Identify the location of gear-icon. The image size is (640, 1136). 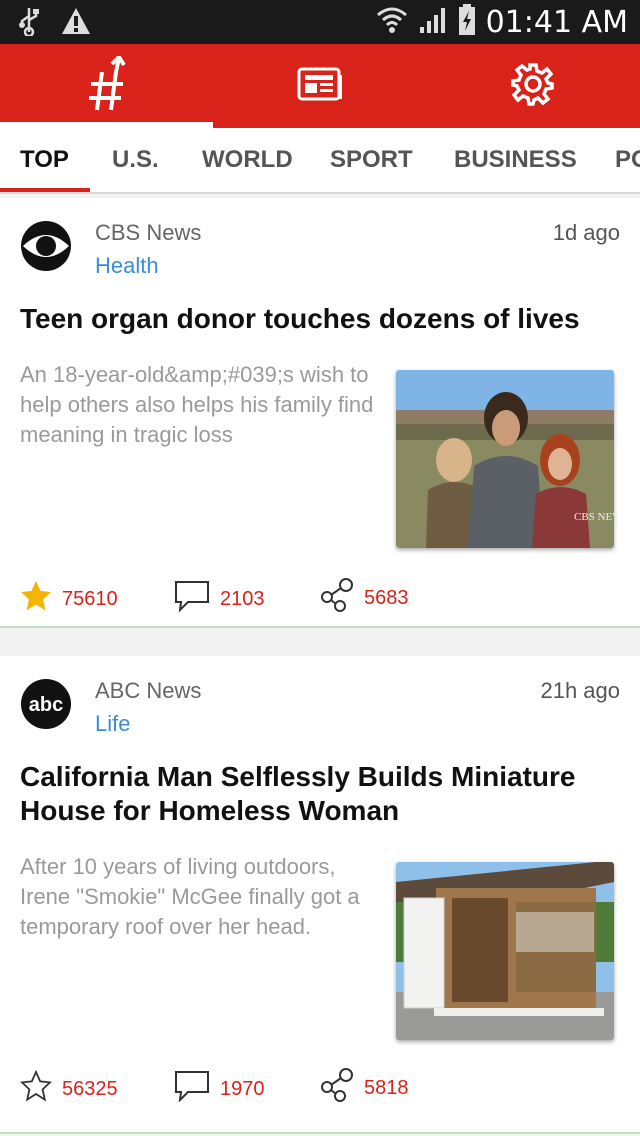
(532, 86).